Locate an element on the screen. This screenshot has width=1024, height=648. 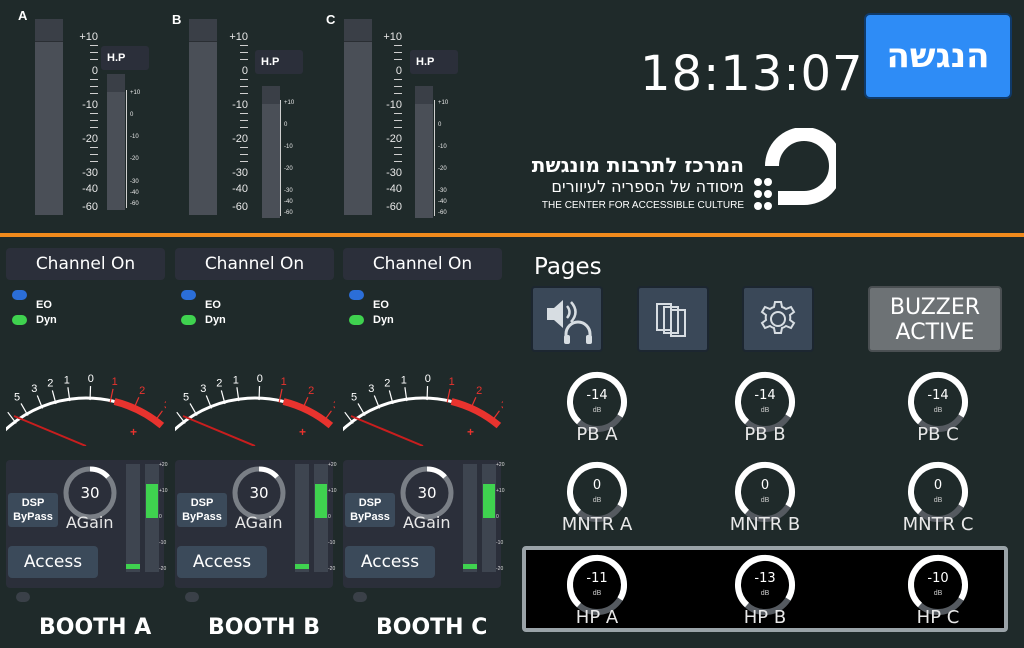
led-eo is located at coordinates (188, 295).